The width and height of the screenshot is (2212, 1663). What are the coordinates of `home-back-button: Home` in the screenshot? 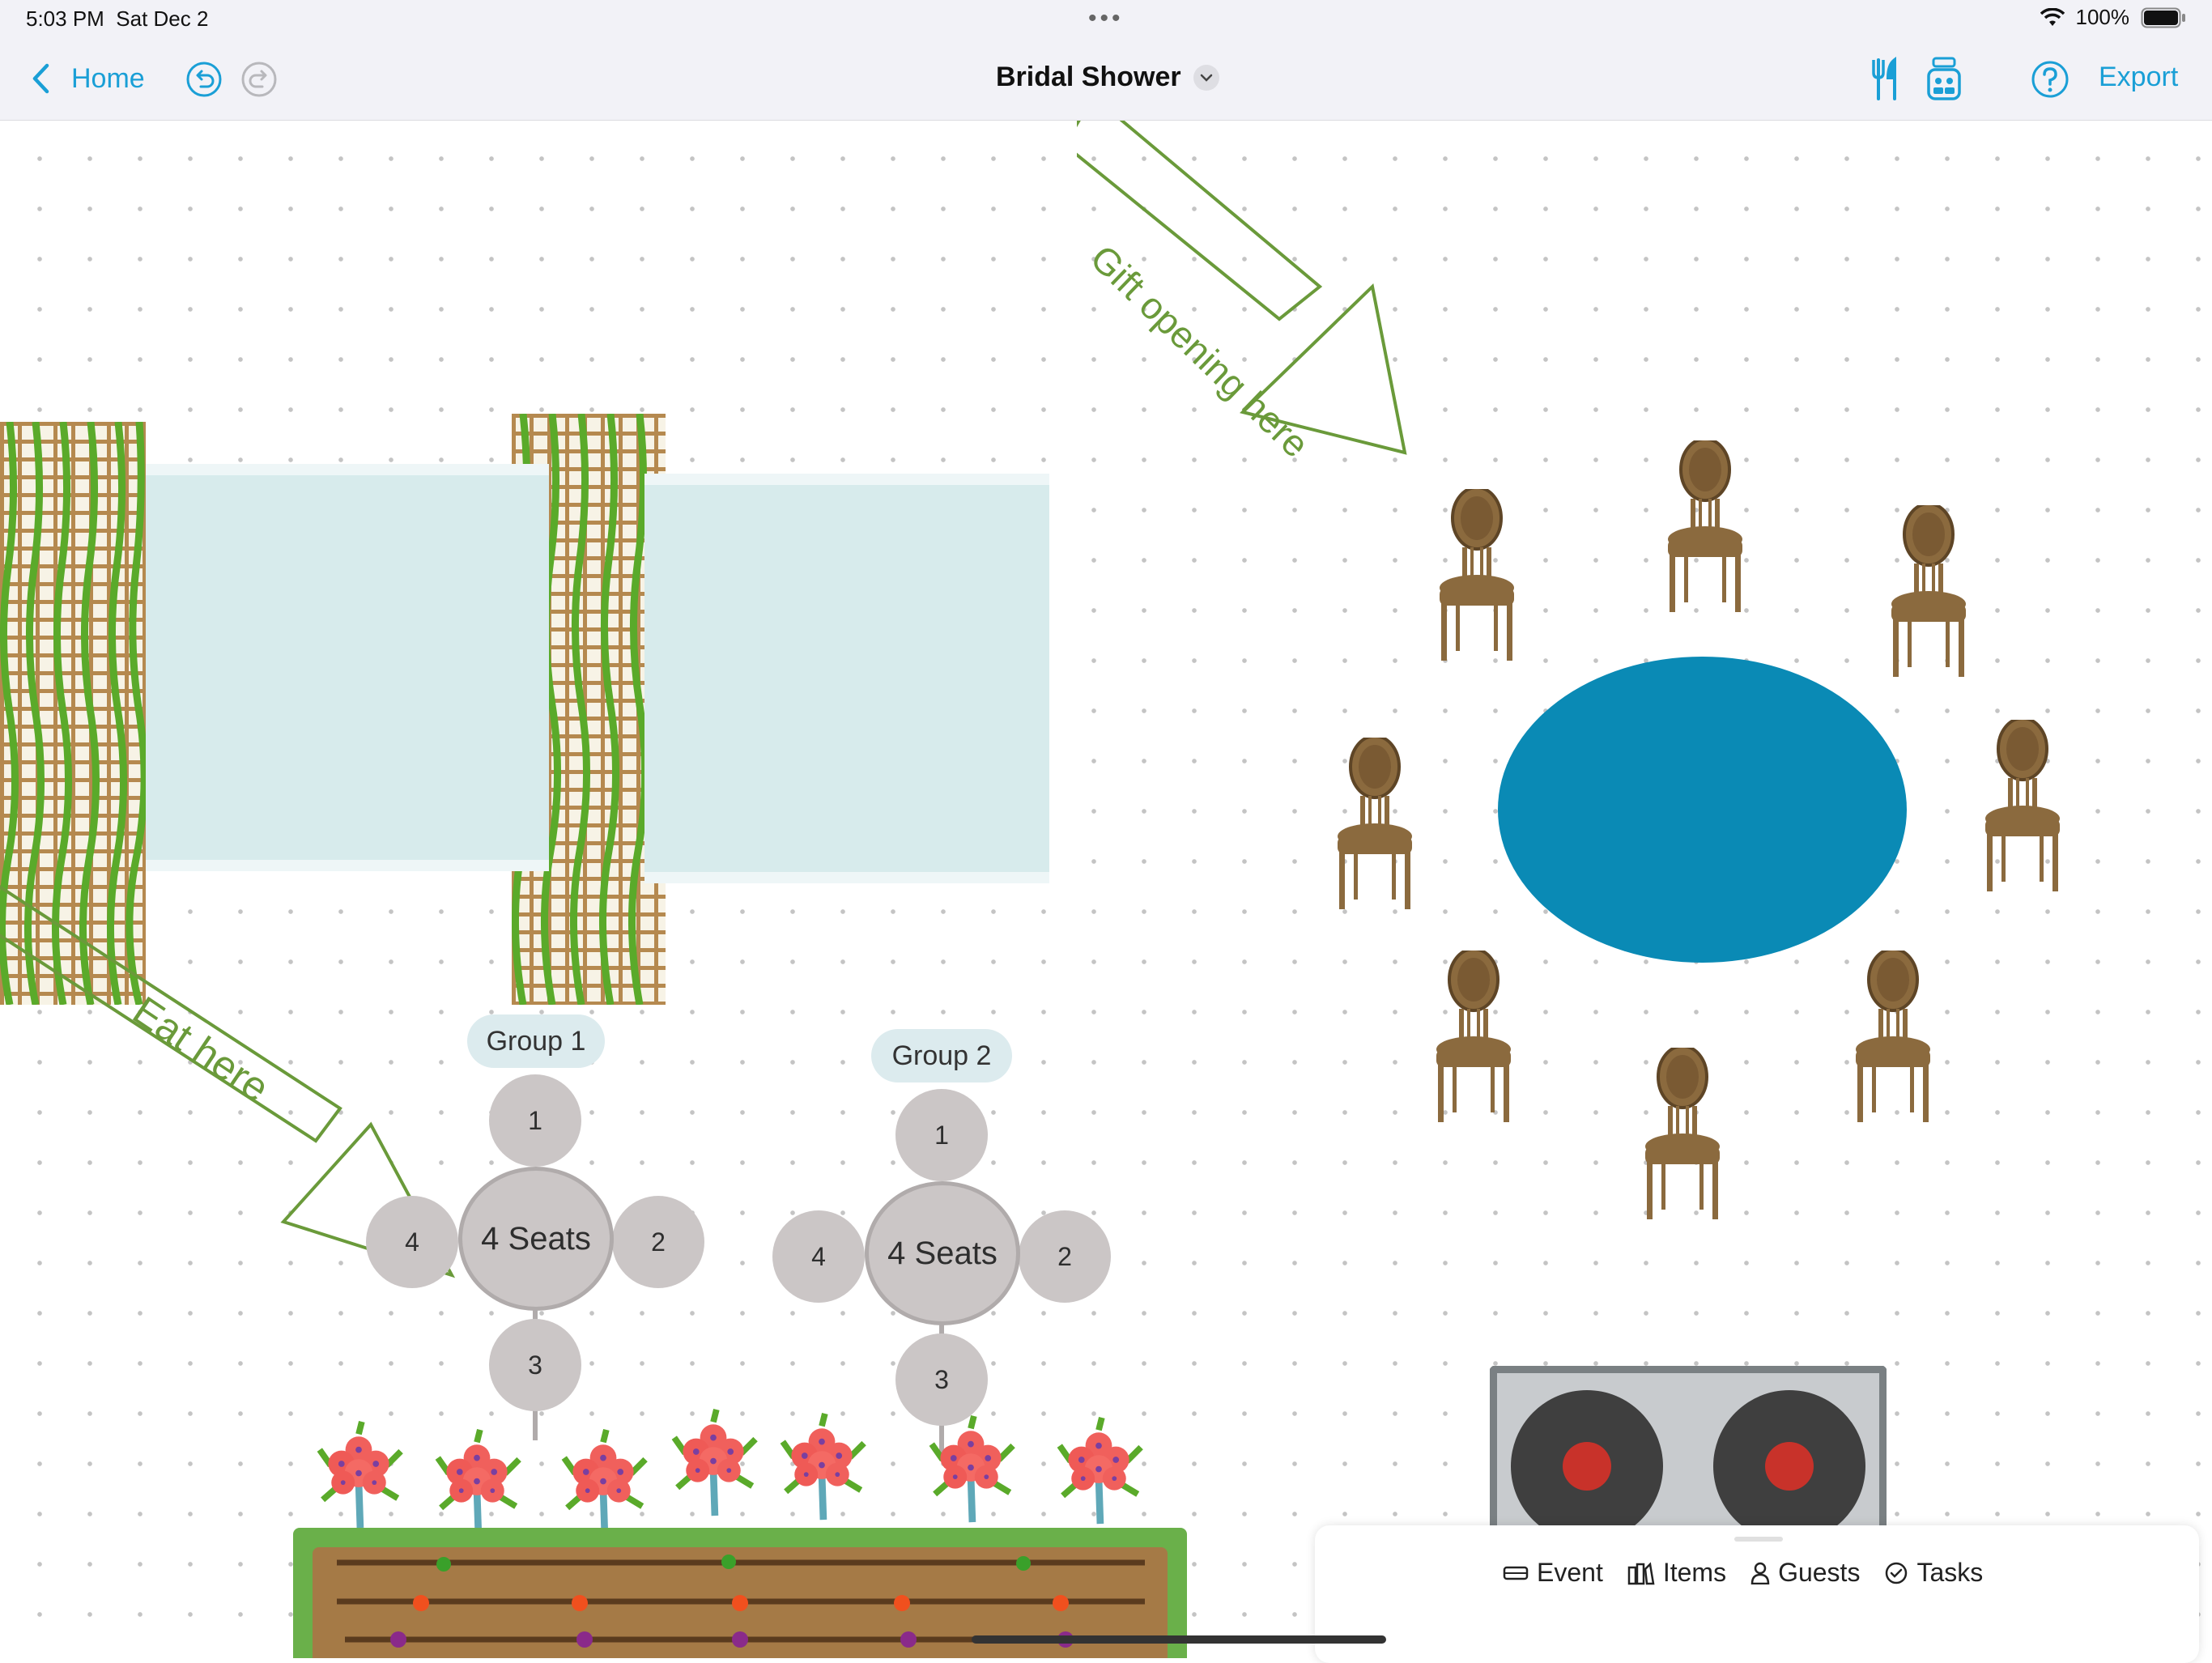 It's located at (87, 79).